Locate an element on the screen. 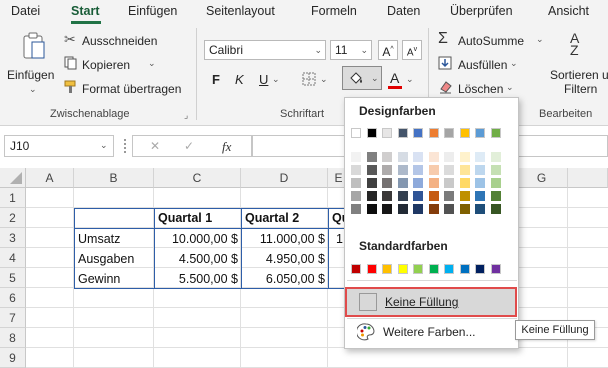  fill-button: Ausfüllen is located at coordinates (482, 65).